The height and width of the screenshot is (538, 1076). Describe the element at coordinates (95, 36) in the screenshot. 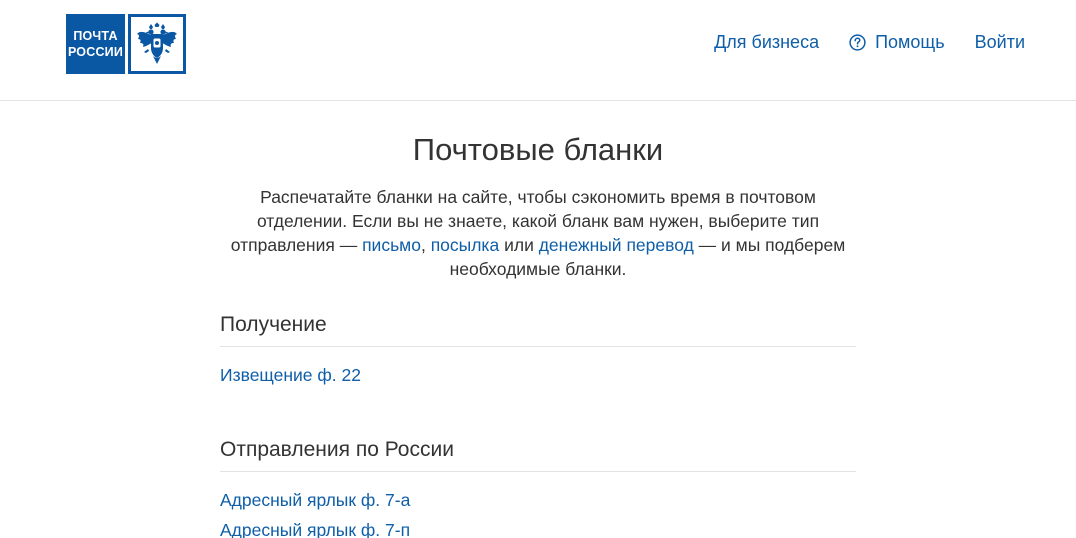

I see `logo-line-1: ПОЧТА` at that location.